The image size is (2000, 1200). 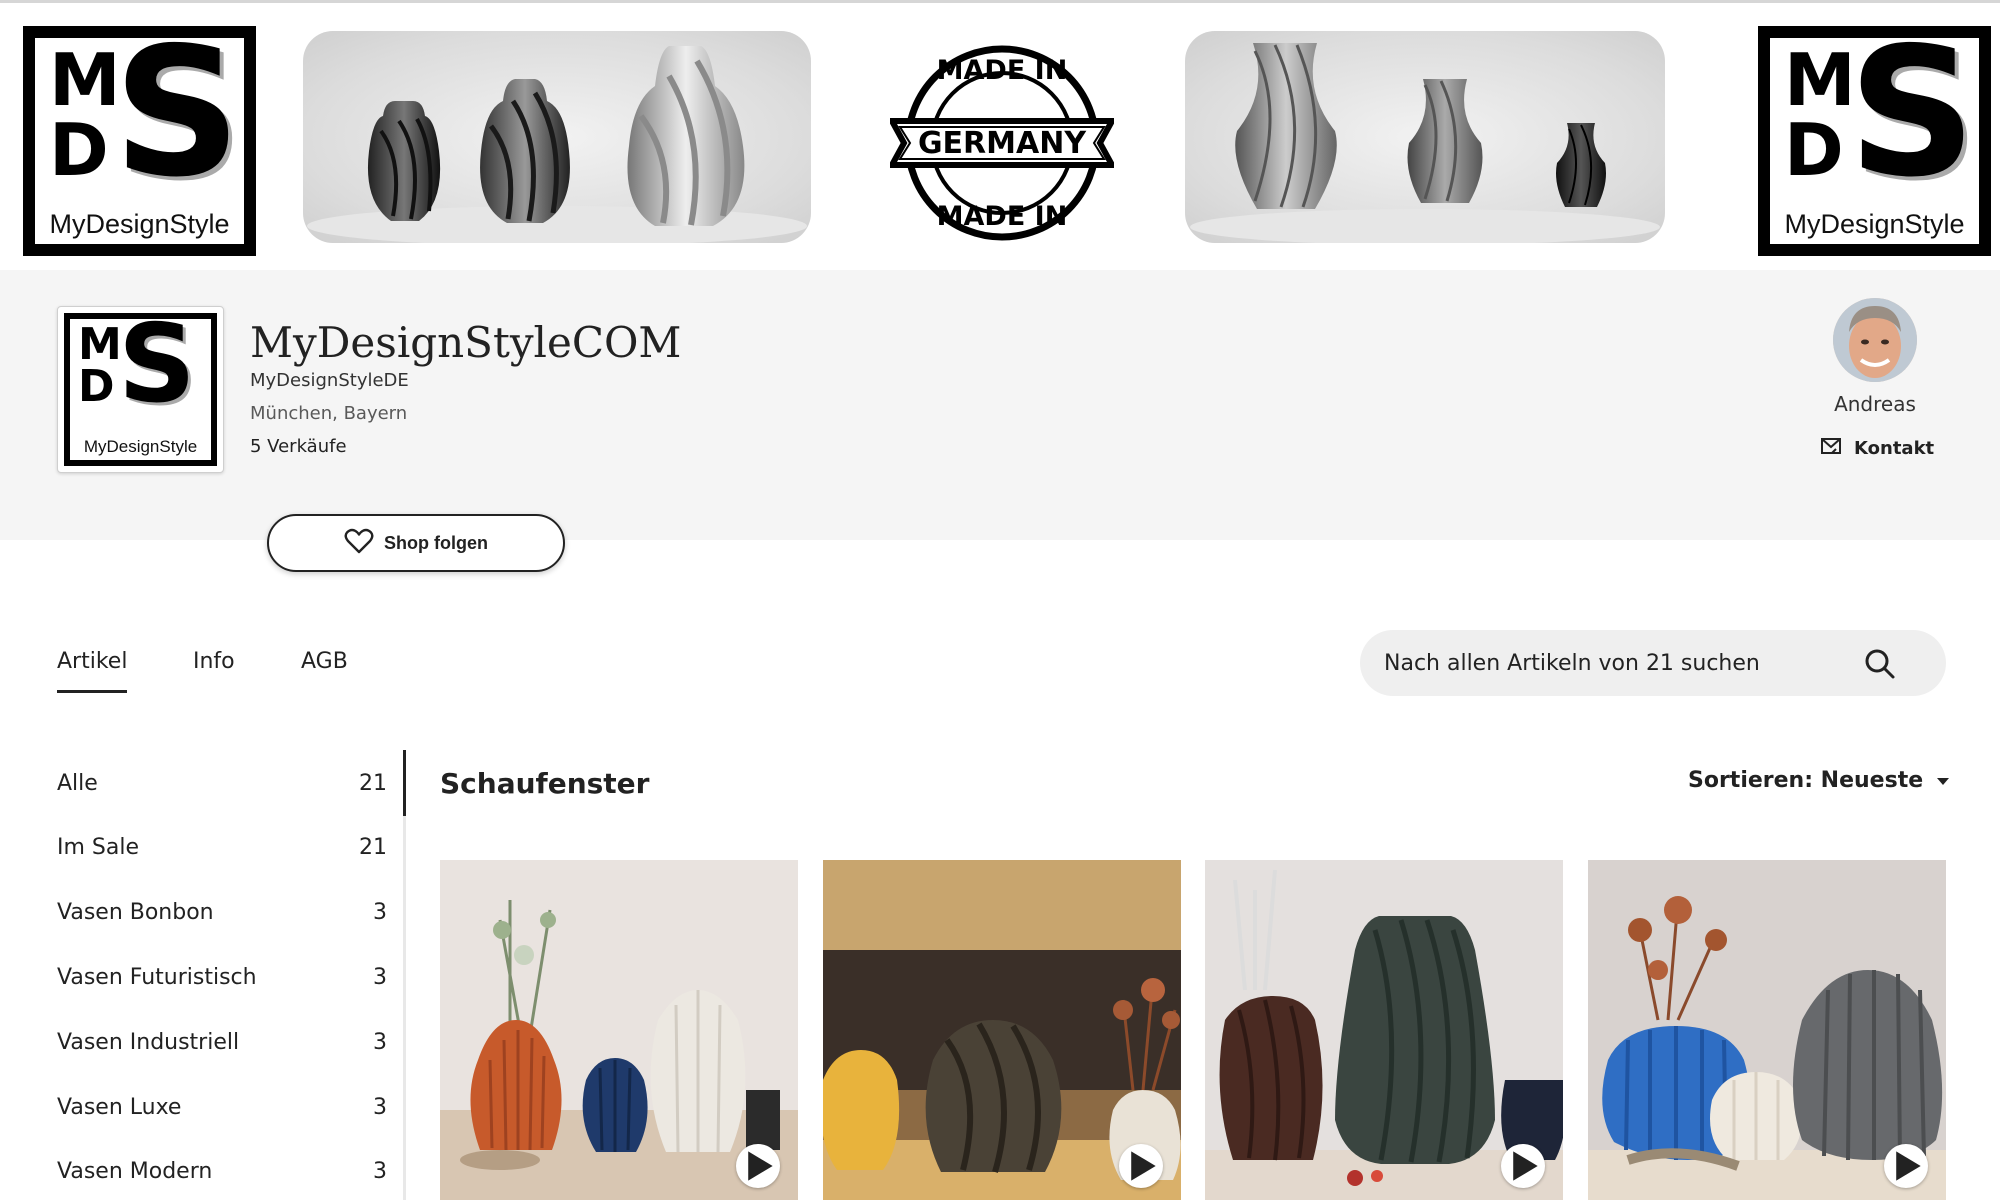 I want to click on sidebar-item-vasen-industriell: Vasen Industriell 3, so click(x=222, y=1042).